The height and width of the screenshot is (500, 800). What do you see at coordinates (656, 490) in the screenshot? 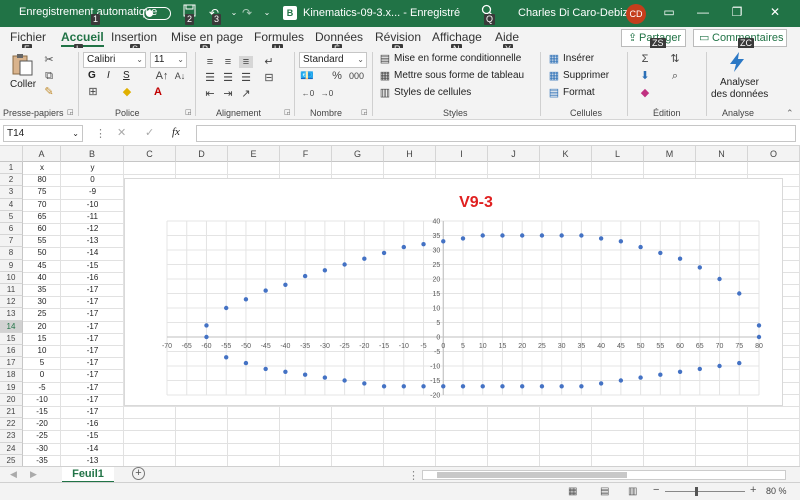
I see `zoom-out-button: −` at bounding box center [656, 490].